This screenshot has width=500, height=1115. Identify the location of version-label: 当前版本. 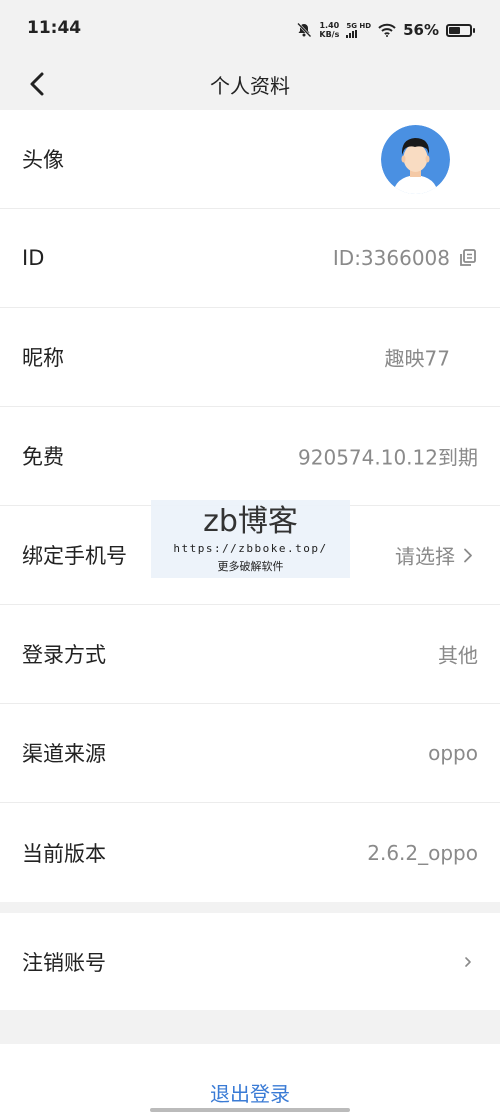
(64, 853).